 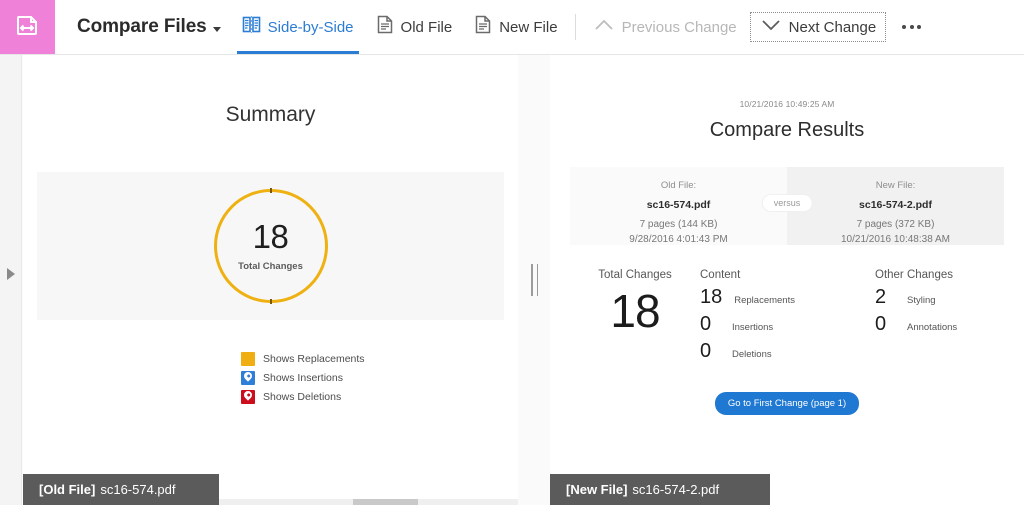 I want to click on legend-label: Shows Deletions, so click(x=302, y=397).